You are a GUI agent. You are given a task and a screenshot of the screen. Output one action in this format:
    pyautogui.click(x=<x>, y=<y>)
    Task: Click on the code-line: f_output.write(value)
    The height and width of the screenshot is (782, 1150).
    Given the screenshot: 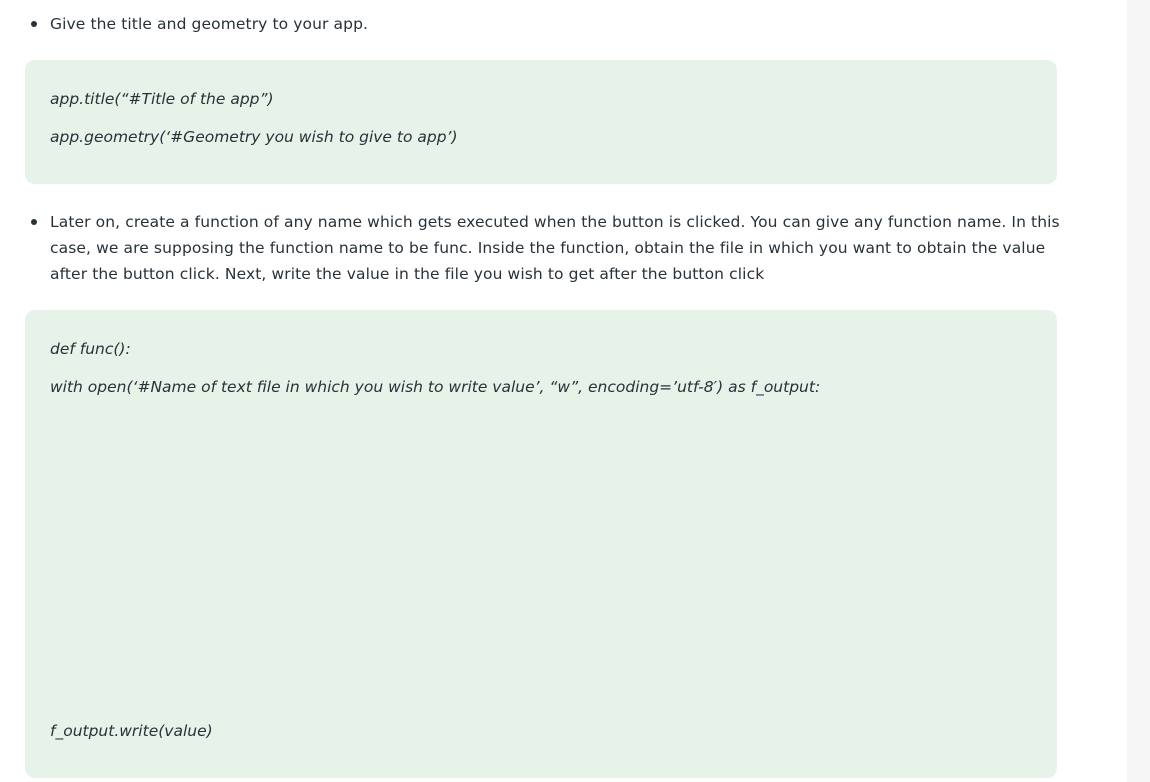 What is the action you would take?
    pyautogui.click(x=131, y=731)
    